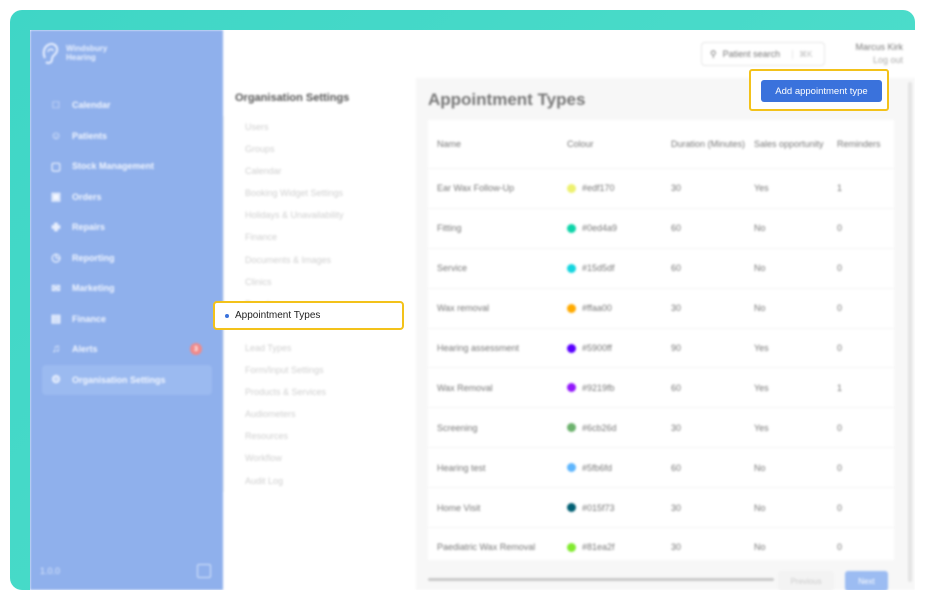  I want to click on settings-item-appointment-types-label: Appointment Types, so click(278, 315).